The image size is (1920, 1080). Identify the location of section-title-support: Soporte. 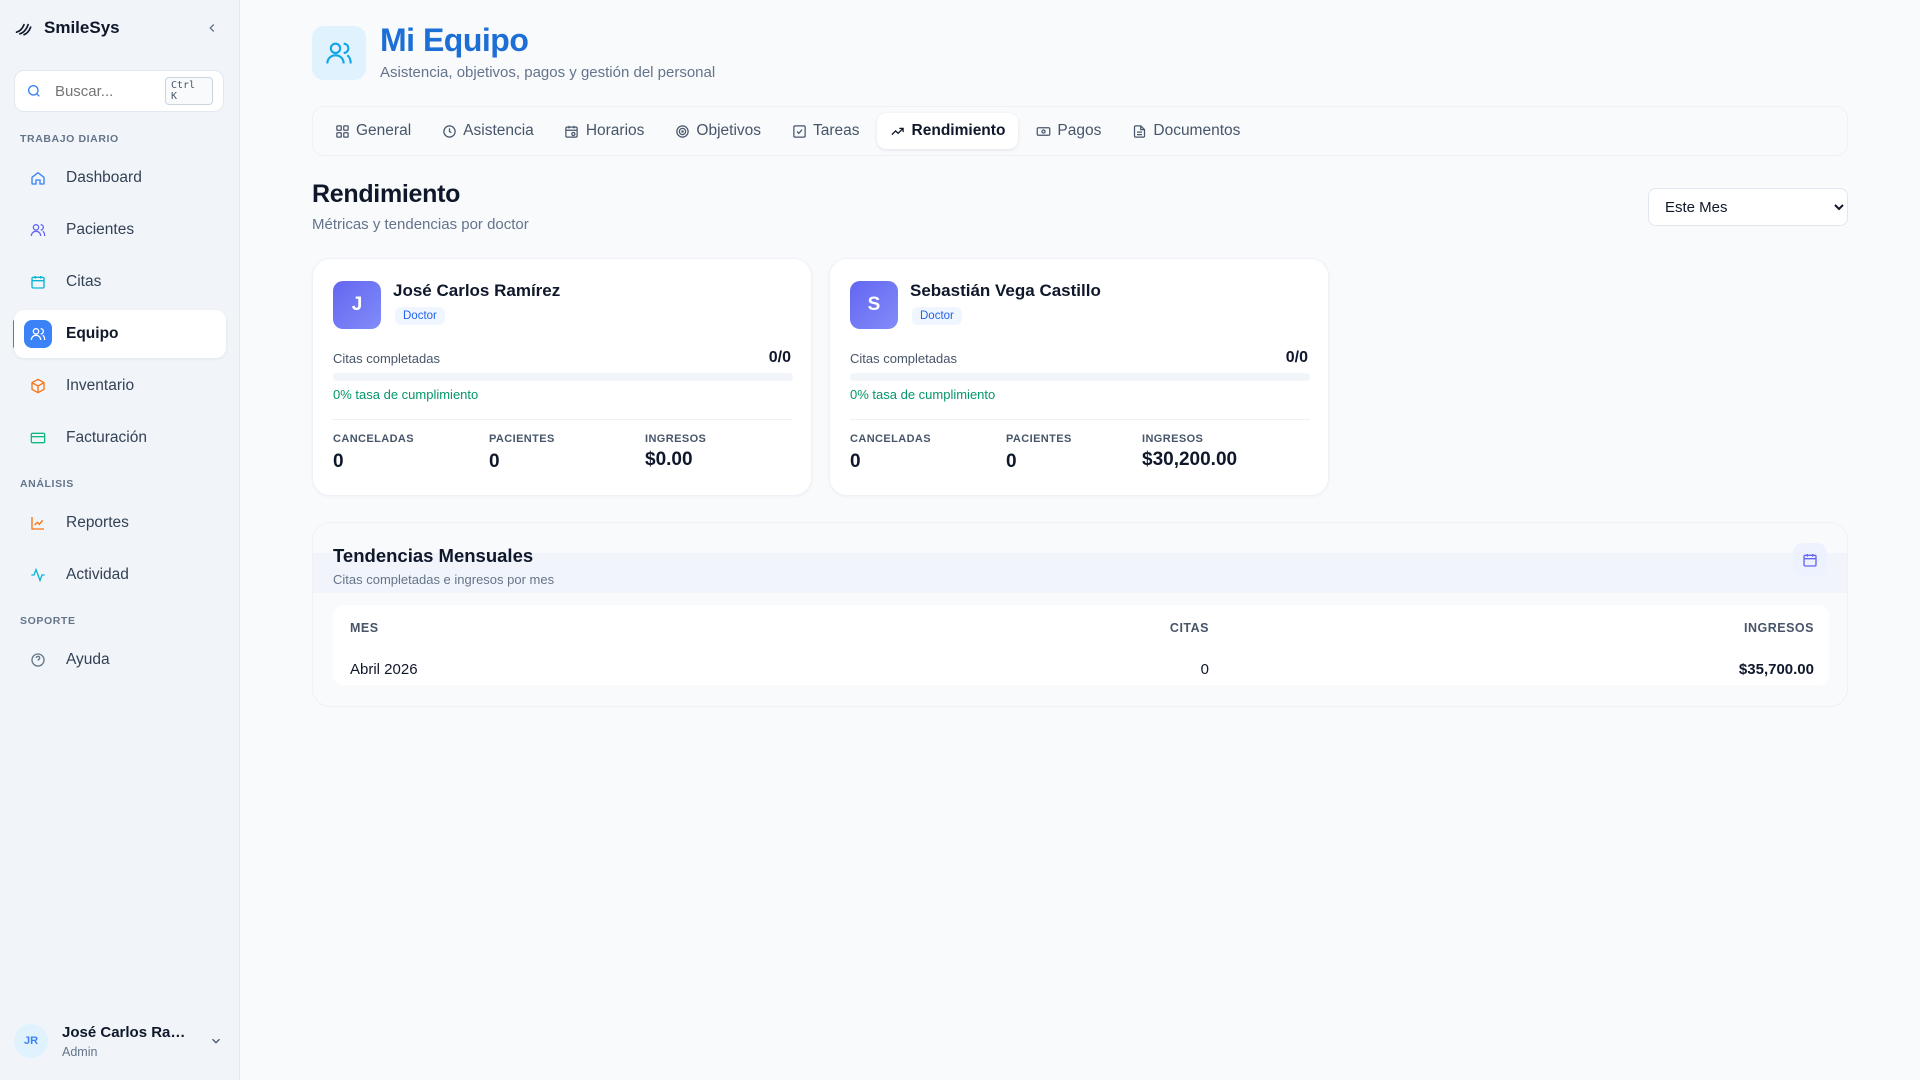
(48, 621).